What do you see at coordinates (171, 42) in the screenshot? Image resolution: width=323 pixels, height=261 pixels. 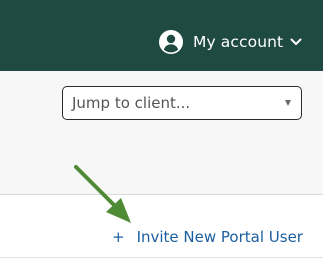 I see `user-circle-icon` at bounding box center [171, 42].